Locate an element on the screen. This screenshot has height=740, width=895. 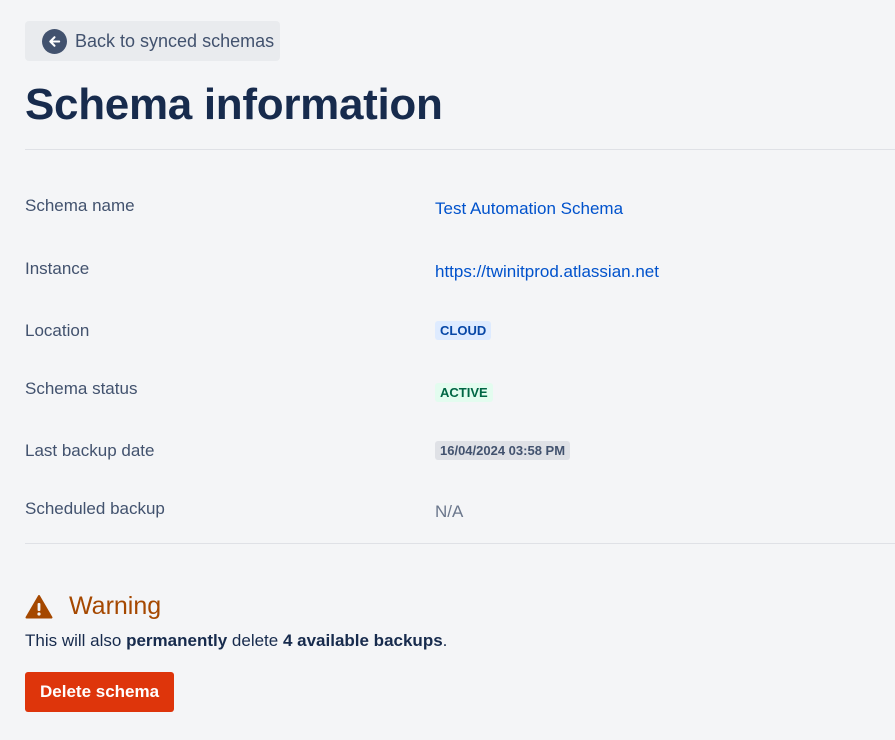
last-backup-date-value: 16/04/2024 03:58 PM is located at coordinates (503, 450).